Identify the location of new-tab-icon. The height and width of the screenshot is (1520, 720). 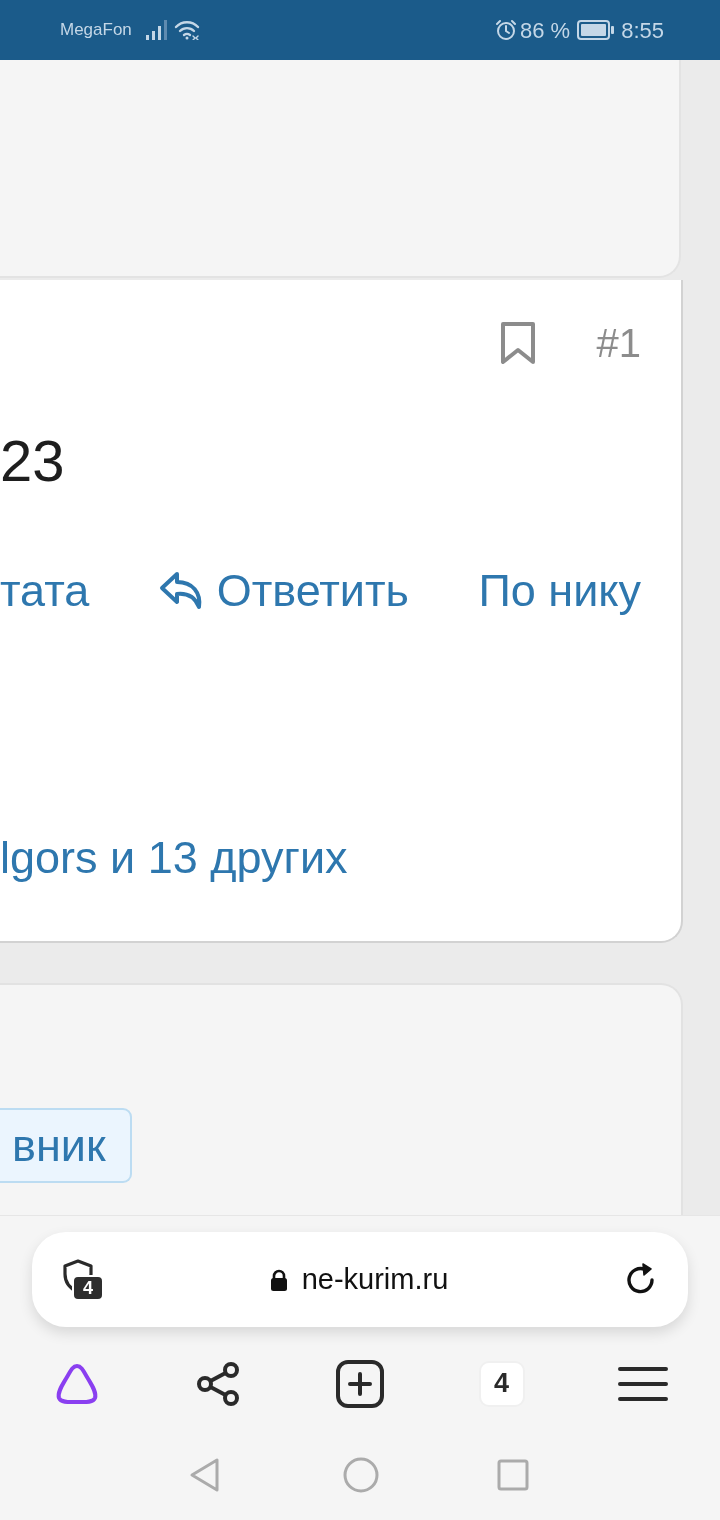
(360, 1383).